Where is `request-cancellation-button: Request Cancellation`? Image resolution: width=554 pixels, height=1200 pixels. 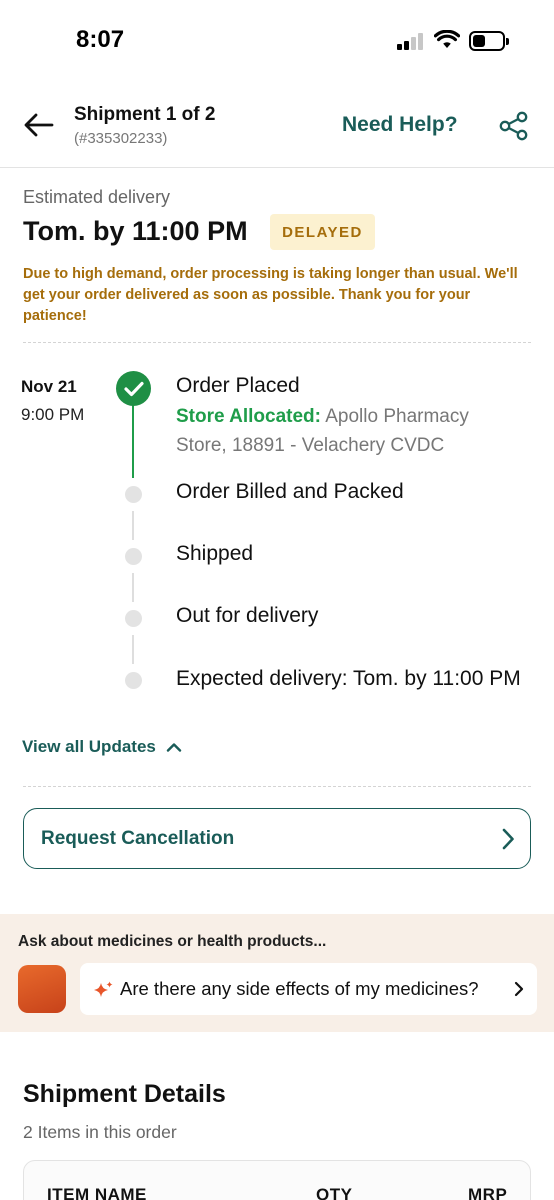 request-cancellation-button: Request Cancellation is located at coordinates (277, 838).